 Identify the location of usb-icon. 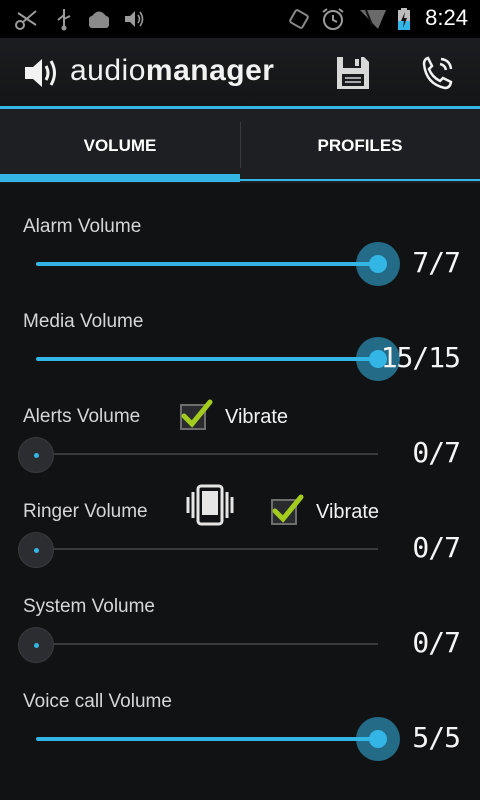
(64, 20).